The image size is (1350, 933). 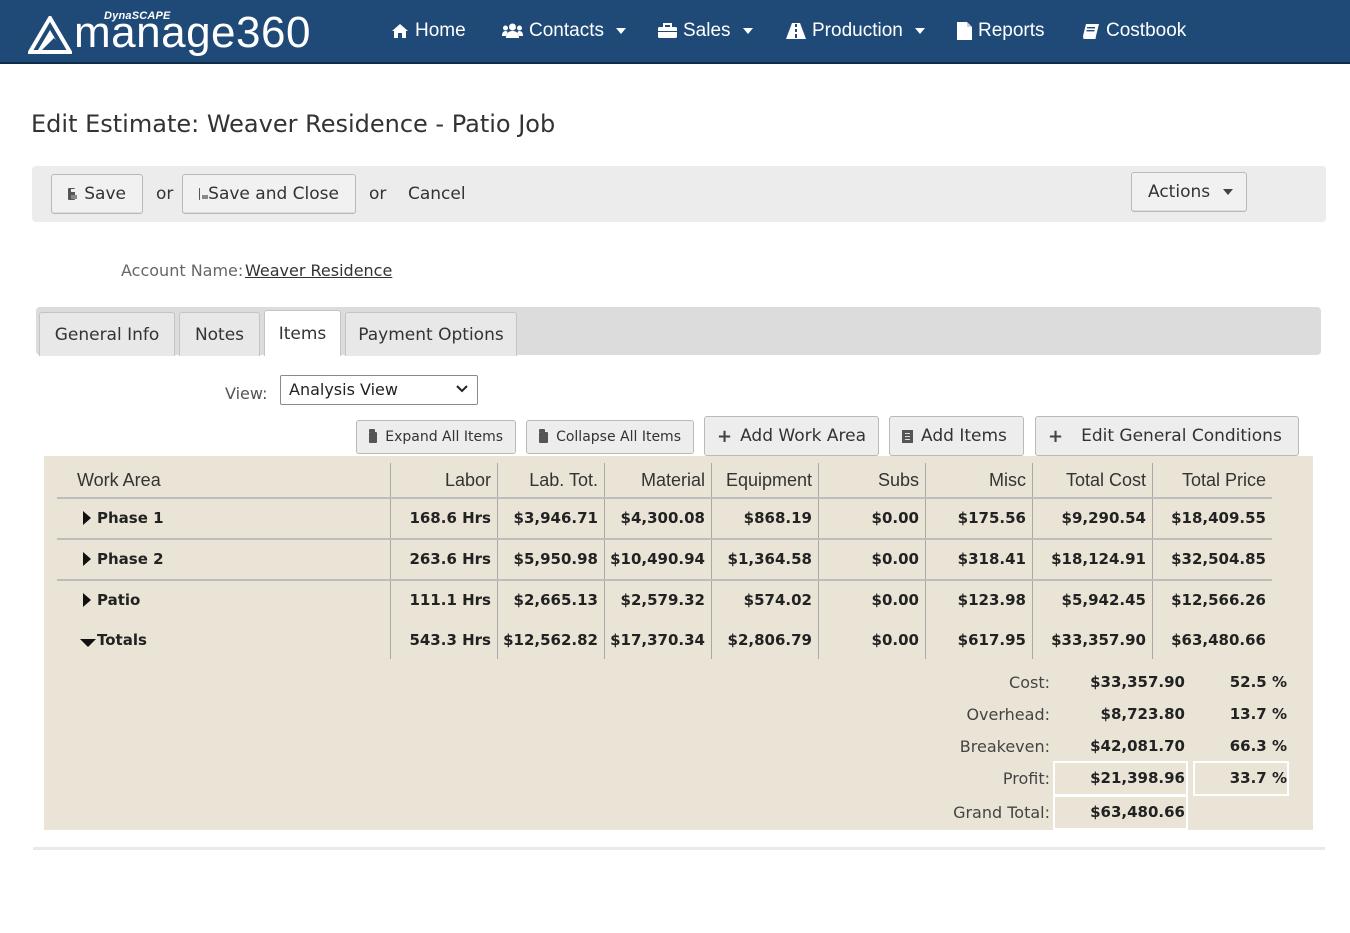 I want to click on cell-lab-tot: $12,562.82, so click(x=550, y=640).